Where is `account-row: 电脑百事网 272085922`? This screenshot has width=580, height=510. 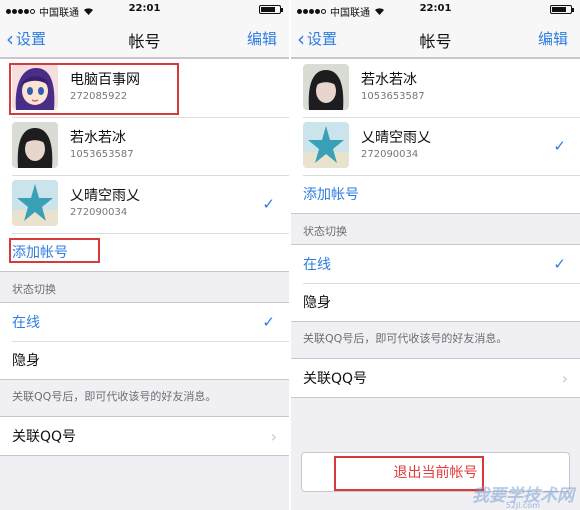 account-row: 电脑百事网 272085922 is located at coordinates (144, 88).